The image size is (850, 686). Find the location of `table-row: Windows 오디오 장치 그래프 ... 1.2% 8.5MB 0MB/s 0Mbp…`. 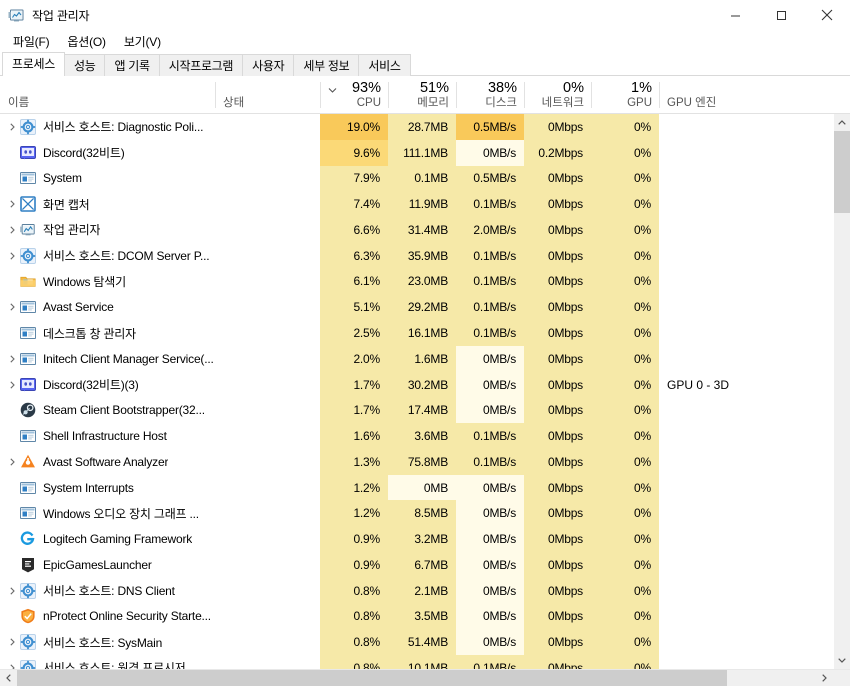

table-row: Windows 오디오 장치 그래프 ... 1.2% 8.5MB 0MB/s 0Mbp… is located at coordinates (416, 513).